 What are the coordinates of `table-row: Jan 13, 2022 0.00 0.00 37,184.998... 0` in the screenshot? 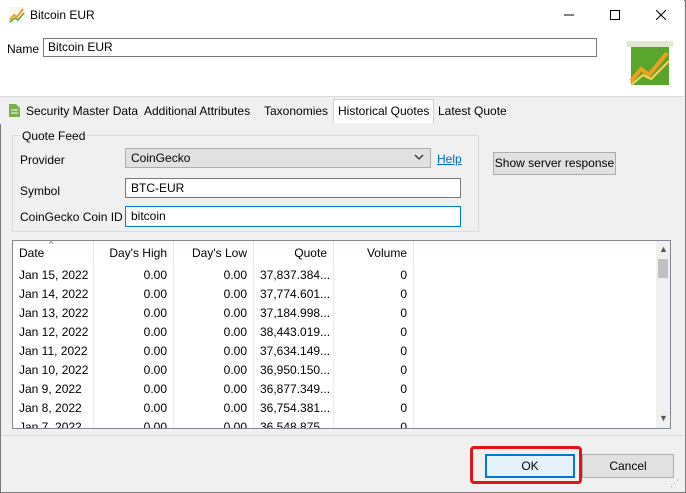 It's located at (334, 313).